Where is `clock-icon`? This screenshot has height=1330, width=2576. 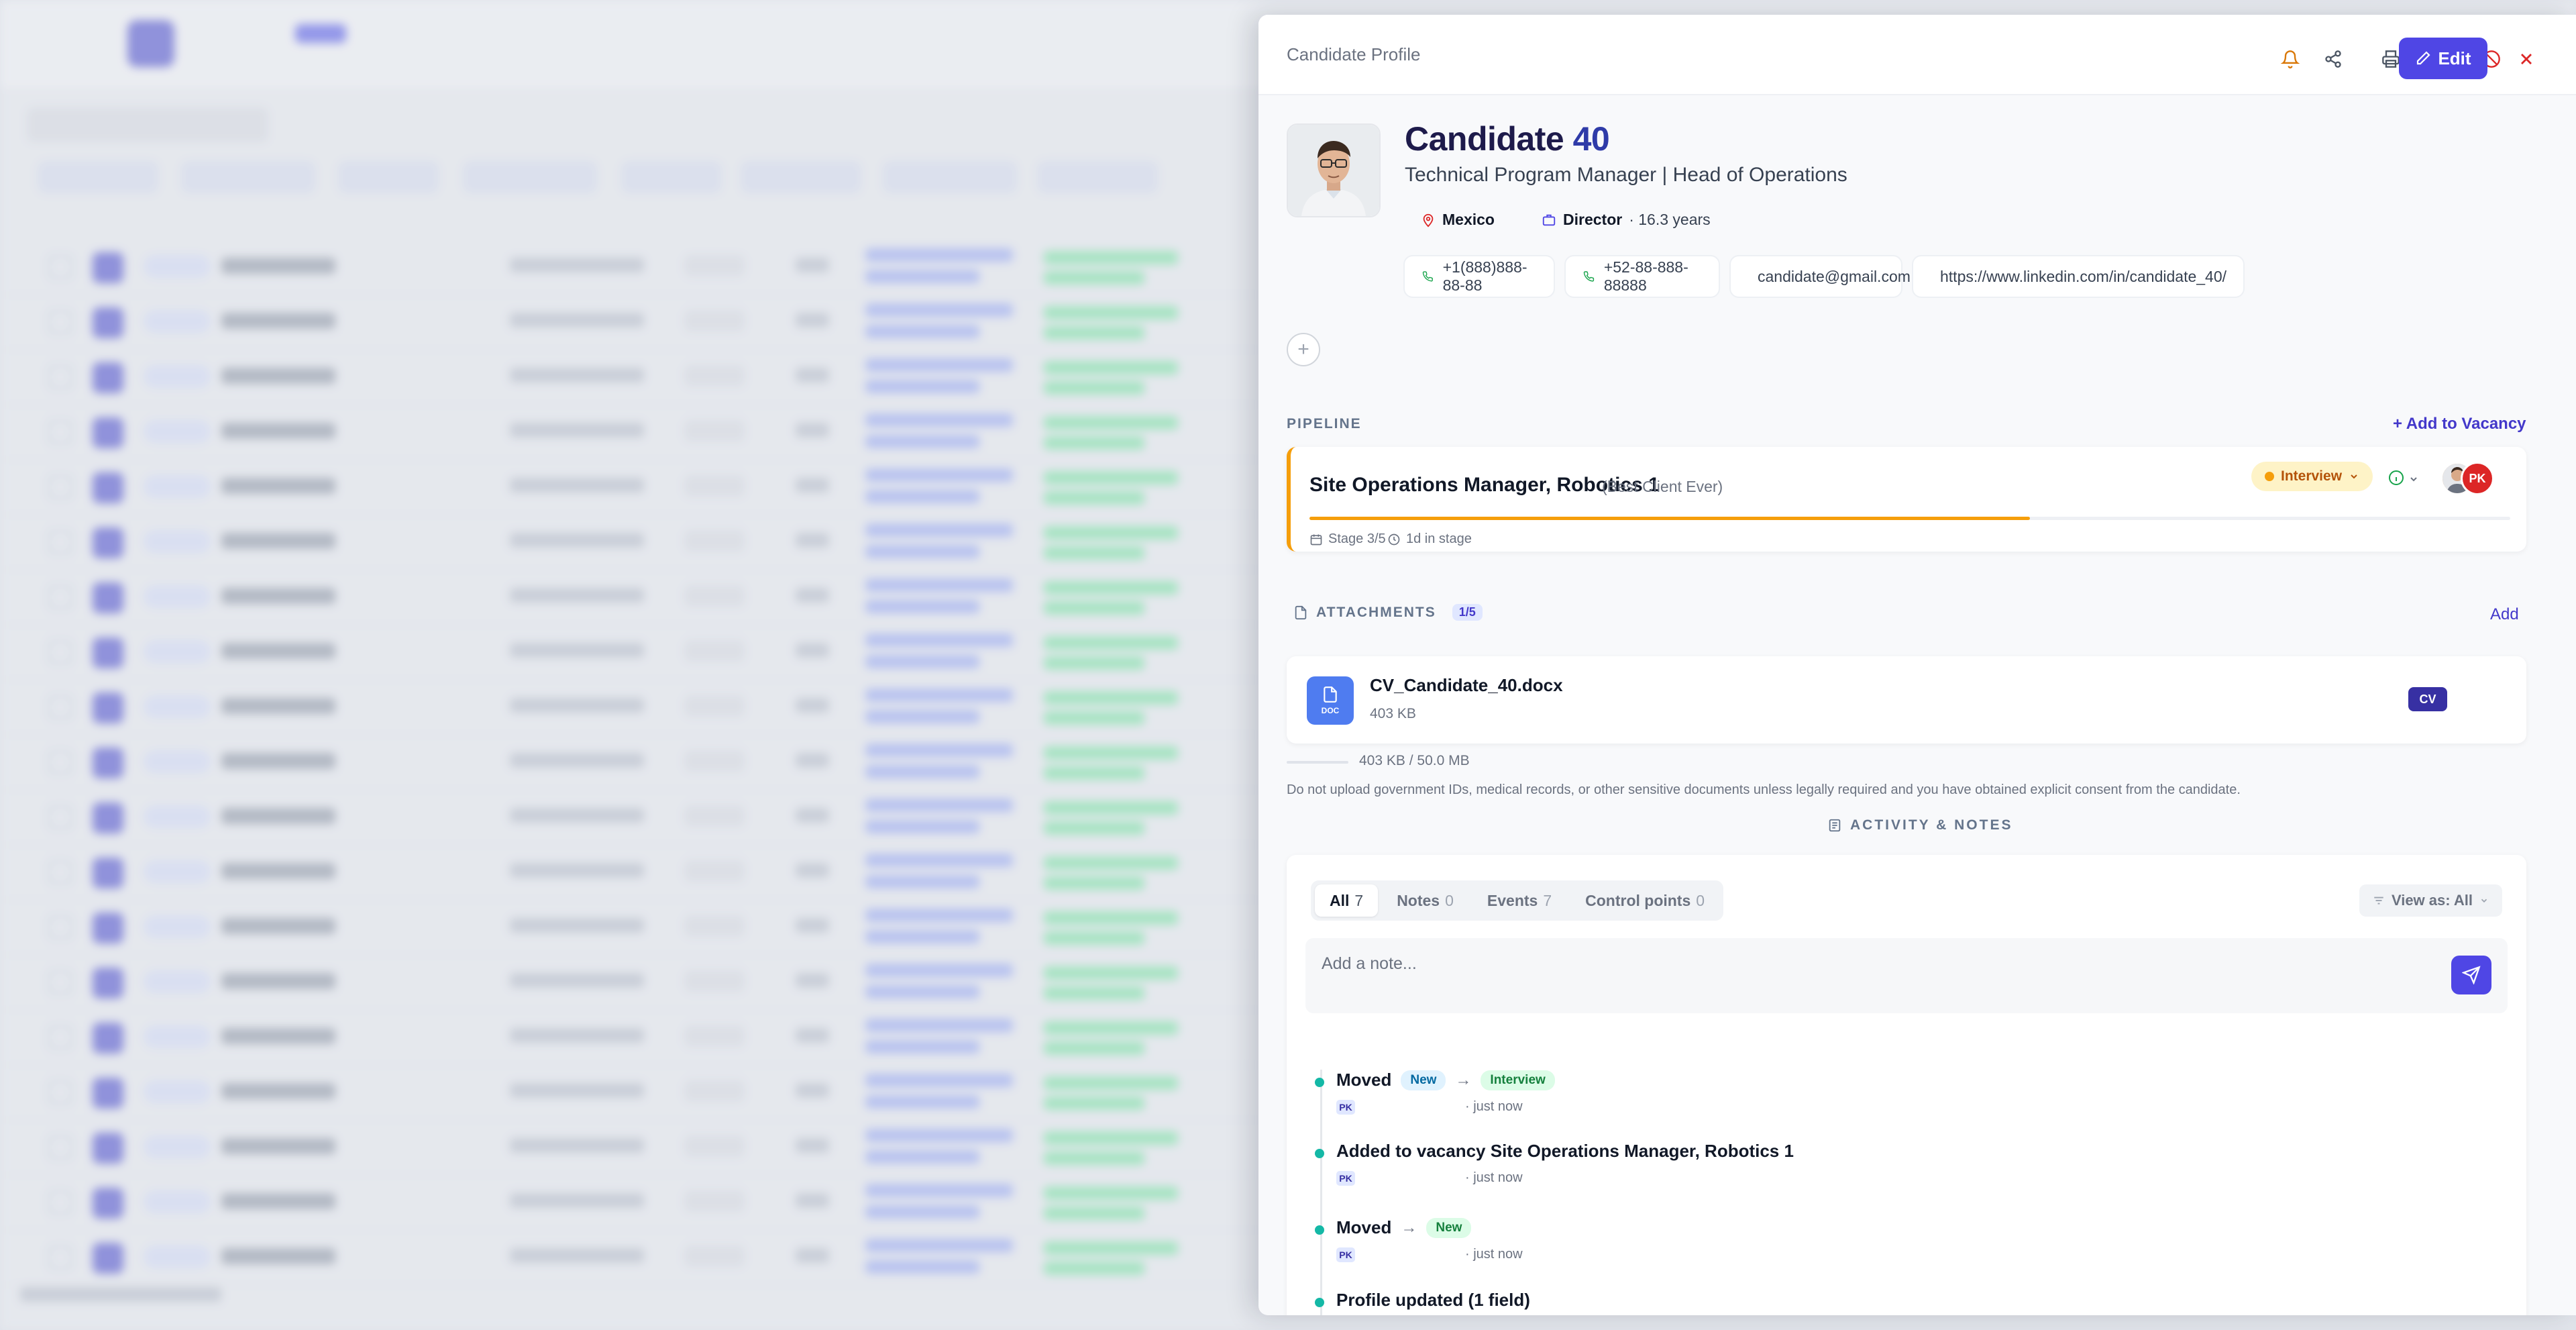 clock-icon is located at coordinates (1394, 539).